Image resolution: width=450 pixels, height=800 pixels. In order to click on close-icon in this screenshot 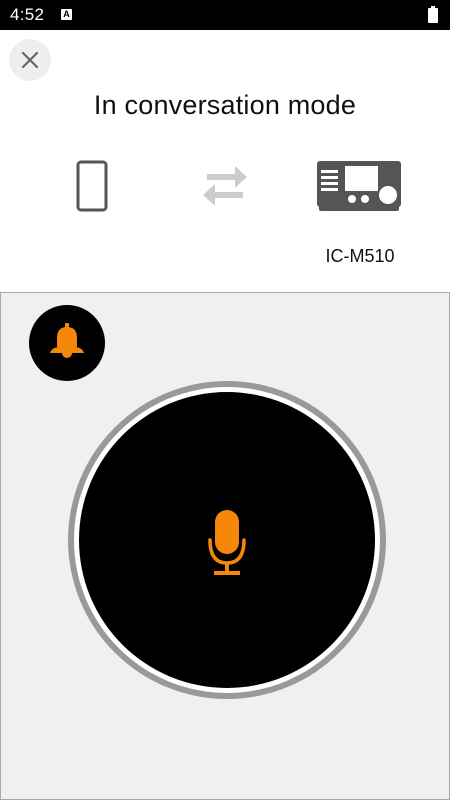, I will do `click(30, 60)`.